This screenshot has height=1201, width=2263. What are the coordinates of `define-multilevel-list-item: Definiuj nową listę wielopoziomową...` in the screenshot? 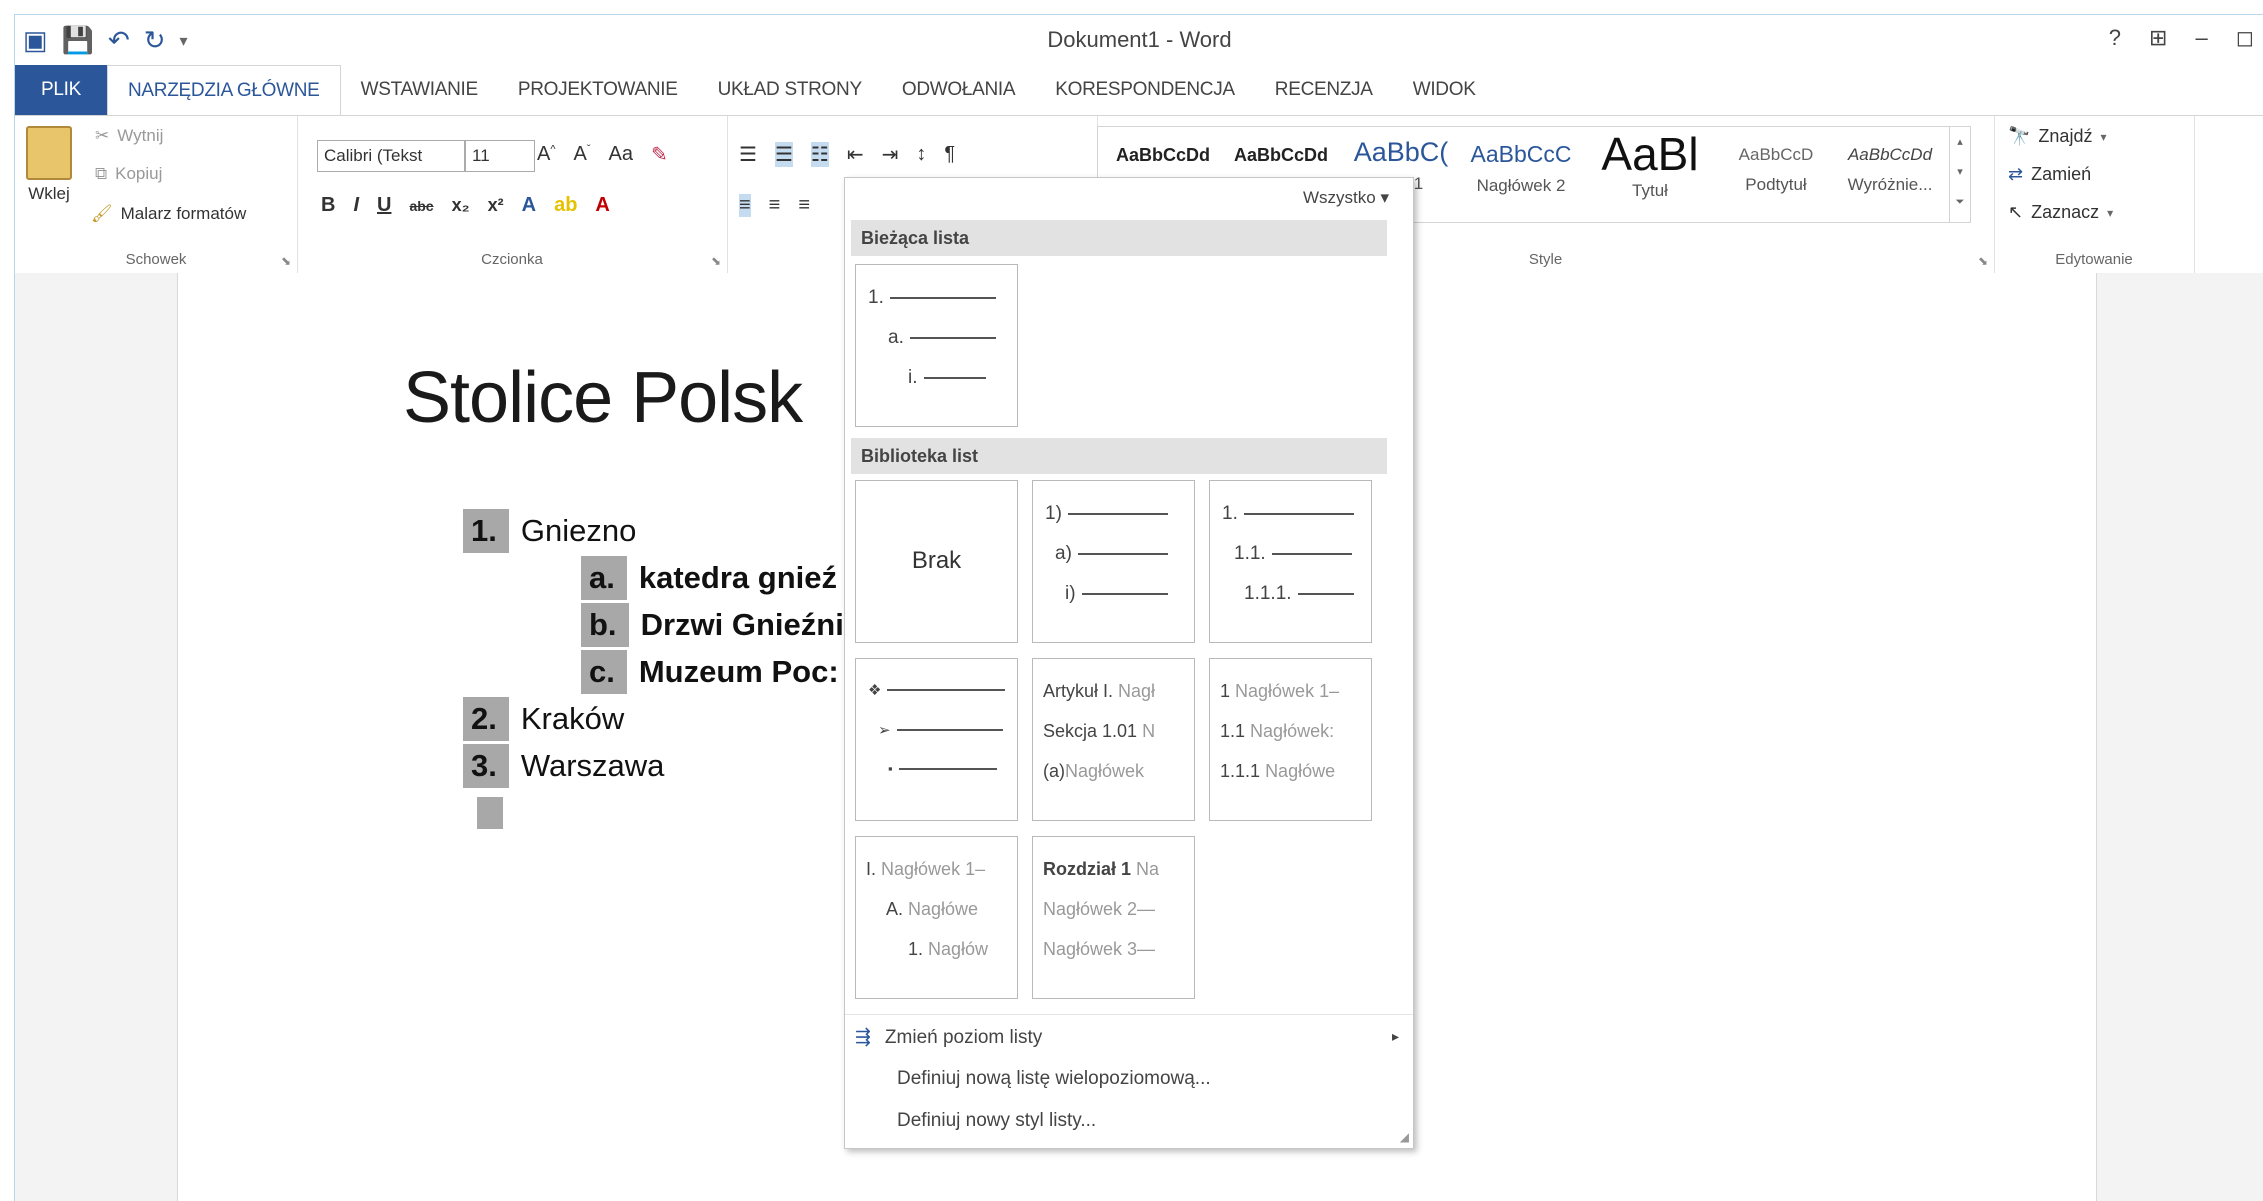 It's located at (1054, 1079).